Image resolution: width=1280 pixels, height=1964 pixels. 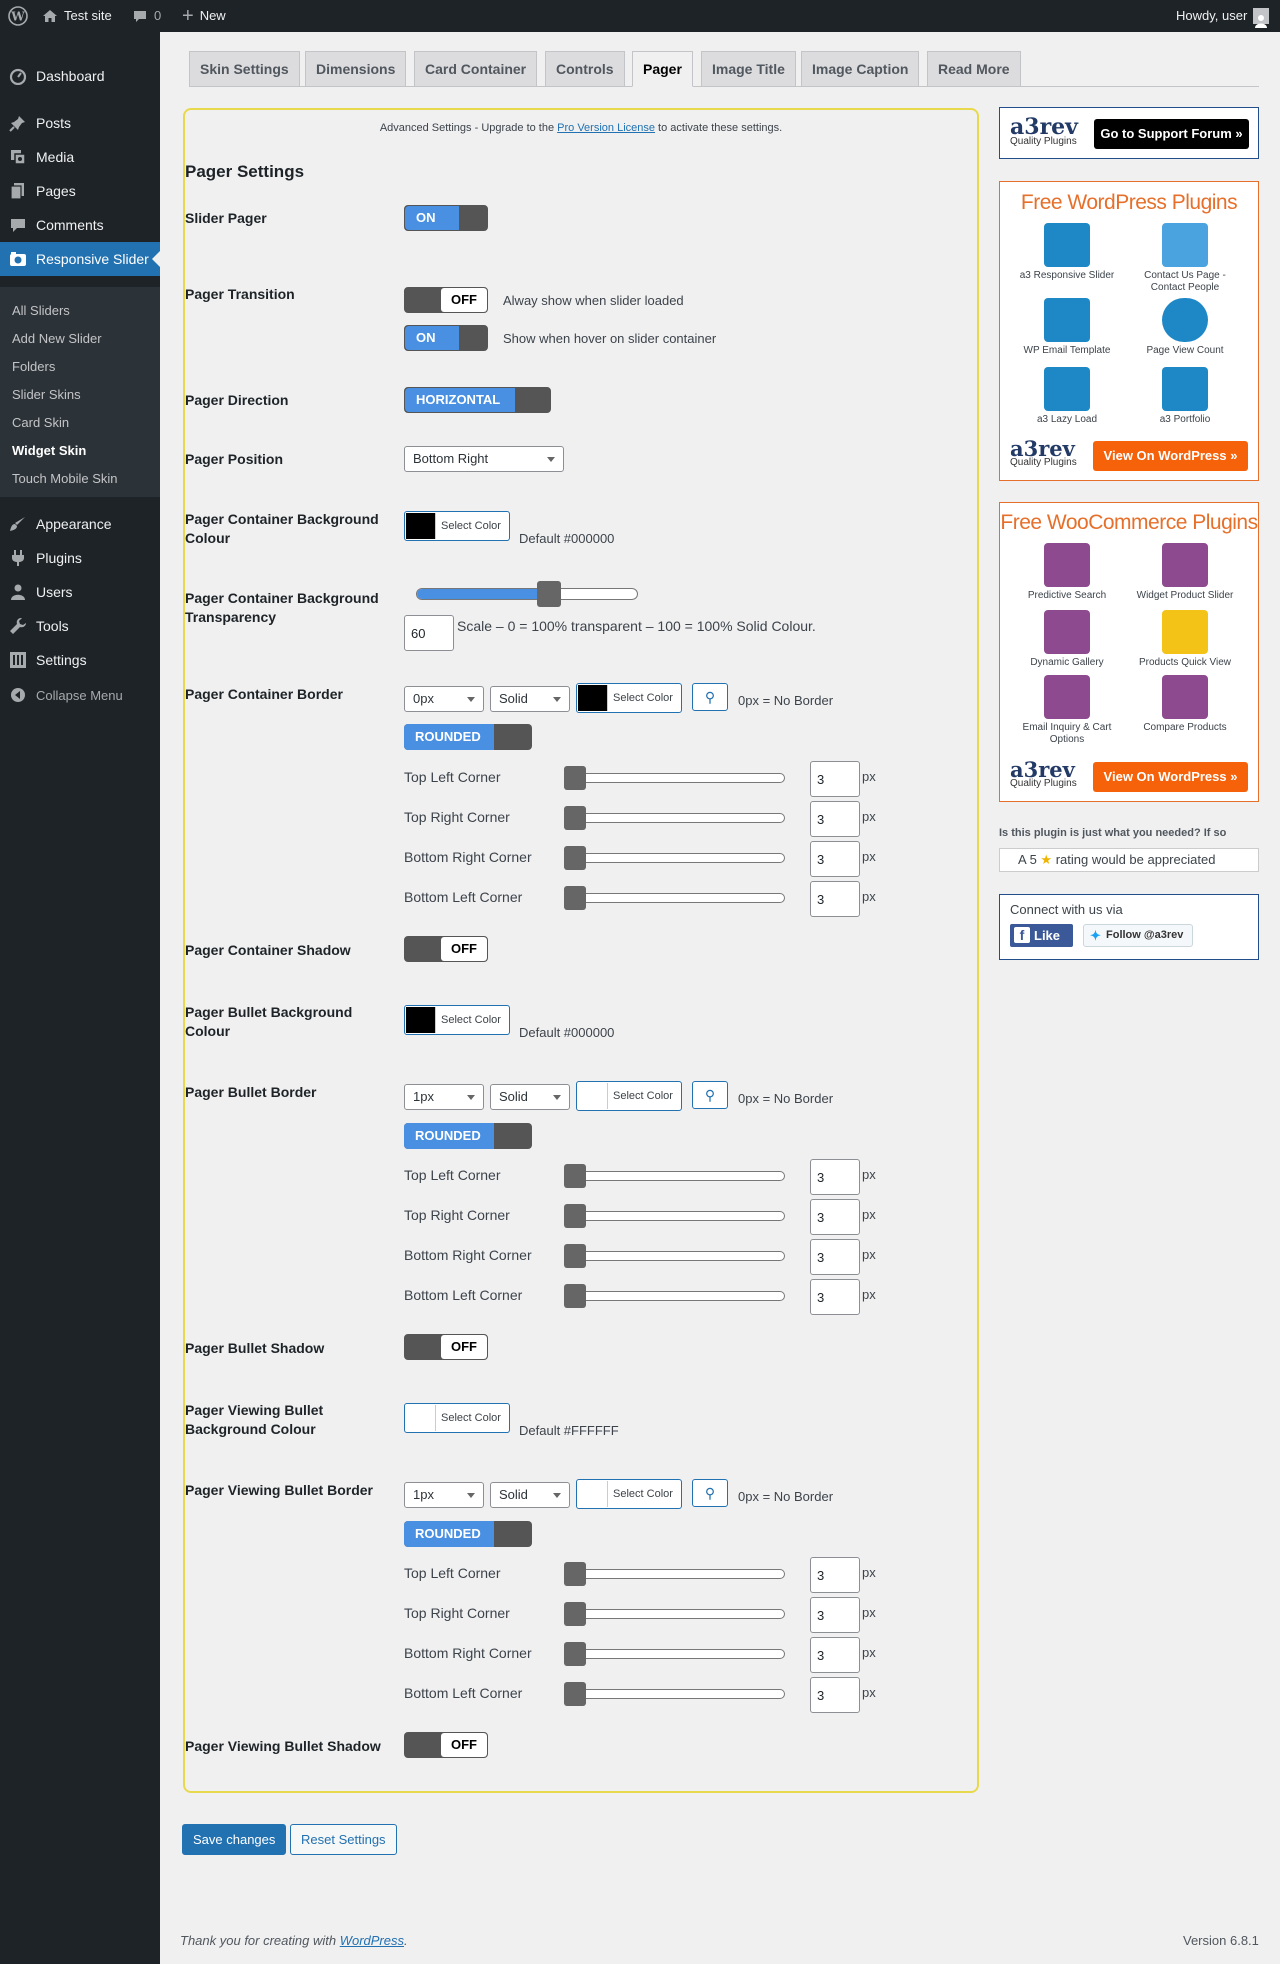 What do you see at coordinates (18, 16) in the screenshot?
I see `wordpress-logo-icon: W` at bounding box center [18, 16].